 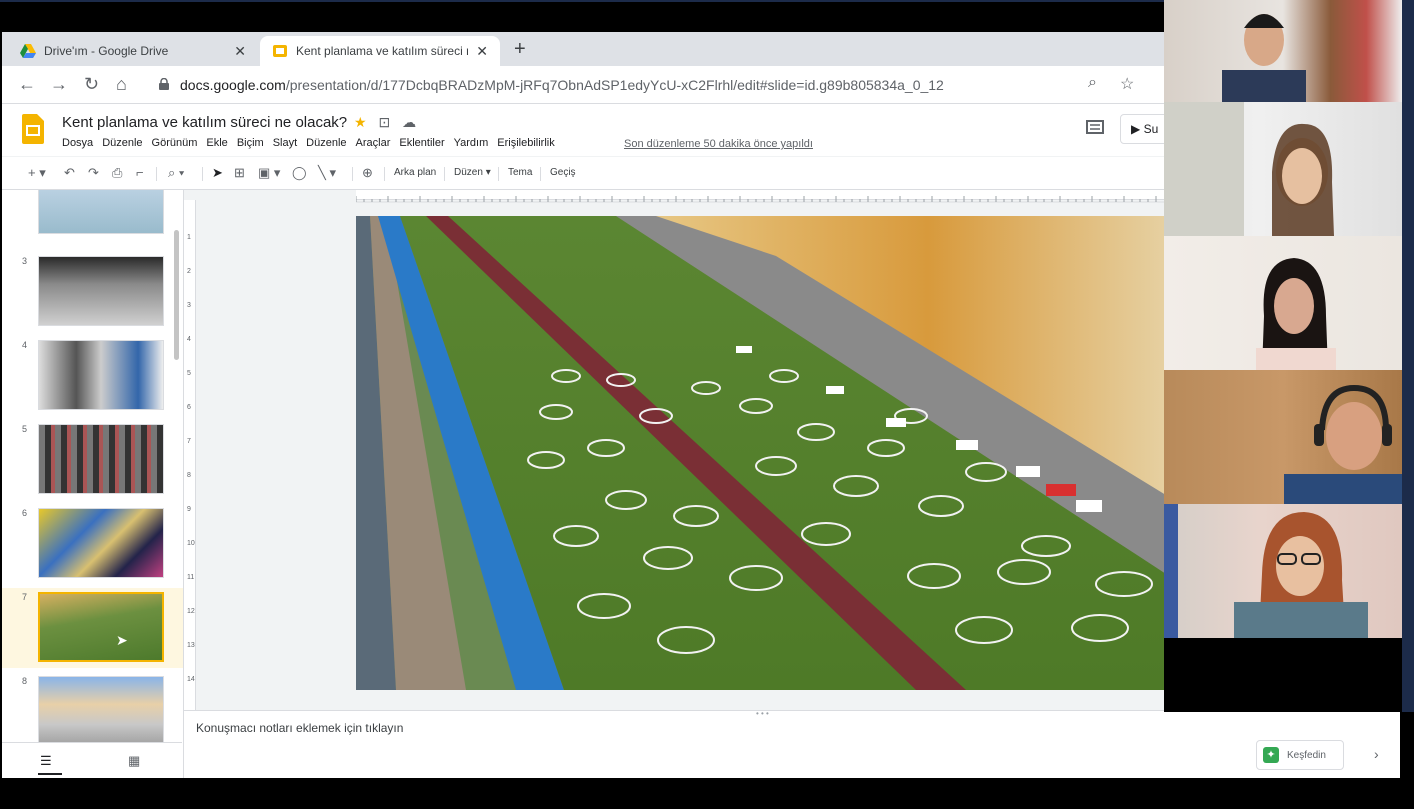 I want to click on horizontal-ruler, so click(x=759, y=196).